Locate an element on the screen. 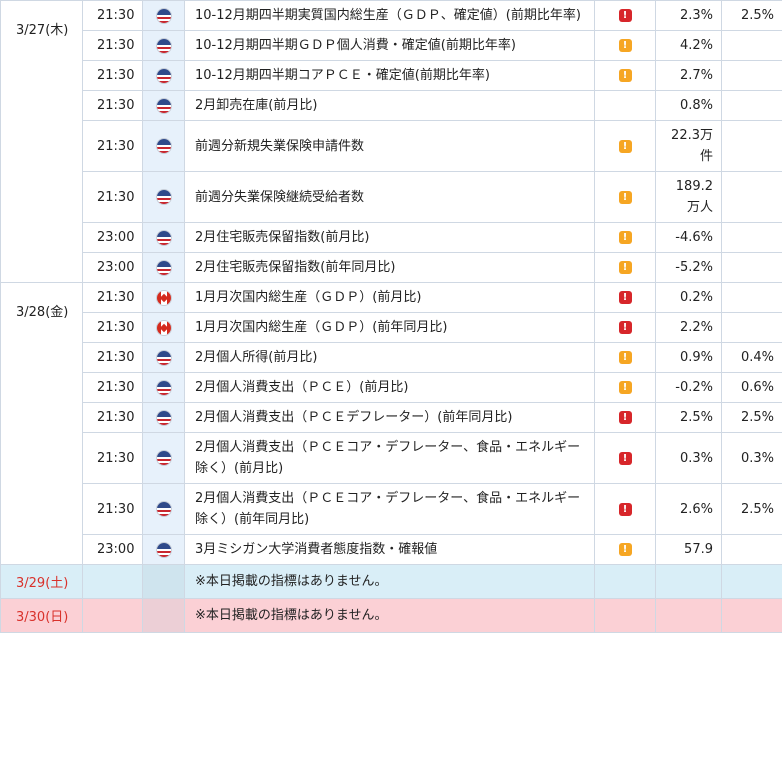  table-row: 21:30 2月個人消費支出（ＰＣＥデフレーター）(前年同月比)! 2.5% 2.5% is located at coordinates (391, 417).